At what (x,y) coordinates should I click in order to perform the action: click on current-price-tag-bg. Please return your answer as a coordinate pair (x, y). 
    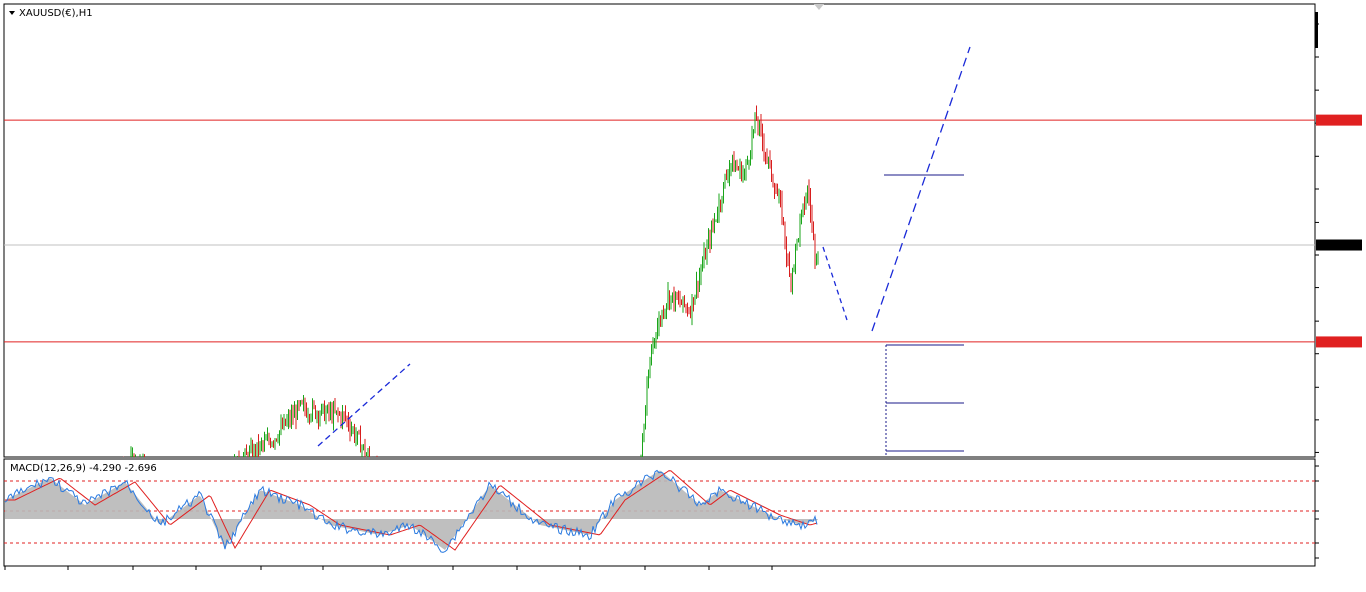
    Looking at the image, I should click on (1339, 245).